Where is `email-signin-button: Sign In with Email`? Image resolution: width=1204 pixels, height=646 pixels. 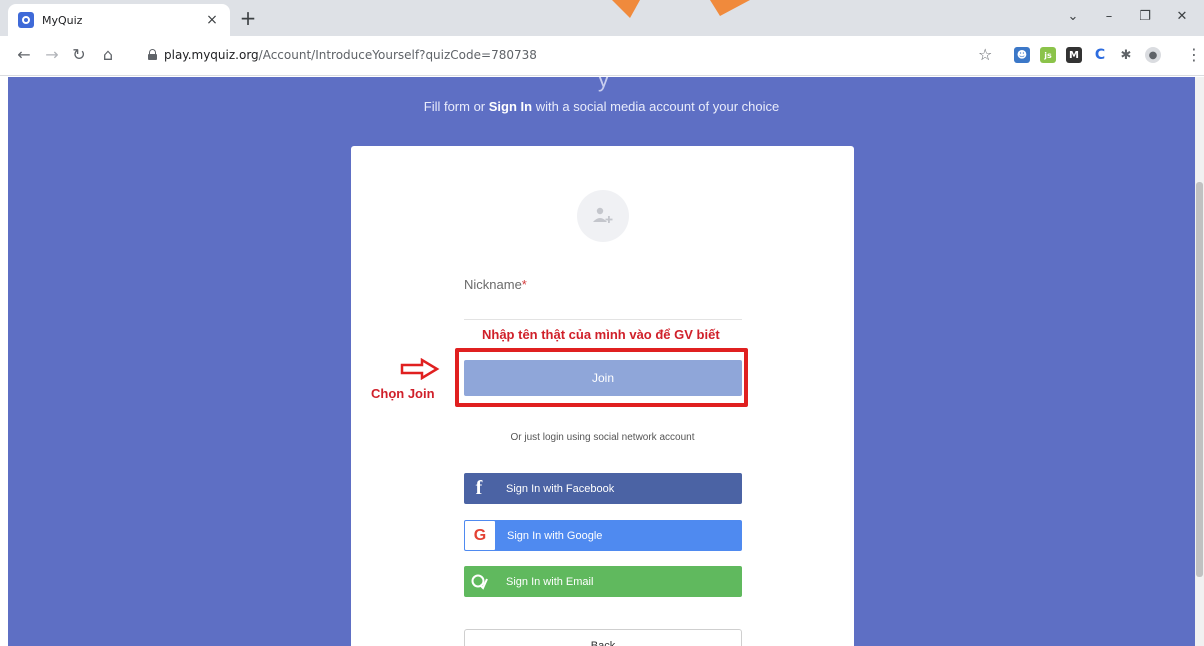
email-signin-button: Sign In with Email is located at coordinates (603, 581).